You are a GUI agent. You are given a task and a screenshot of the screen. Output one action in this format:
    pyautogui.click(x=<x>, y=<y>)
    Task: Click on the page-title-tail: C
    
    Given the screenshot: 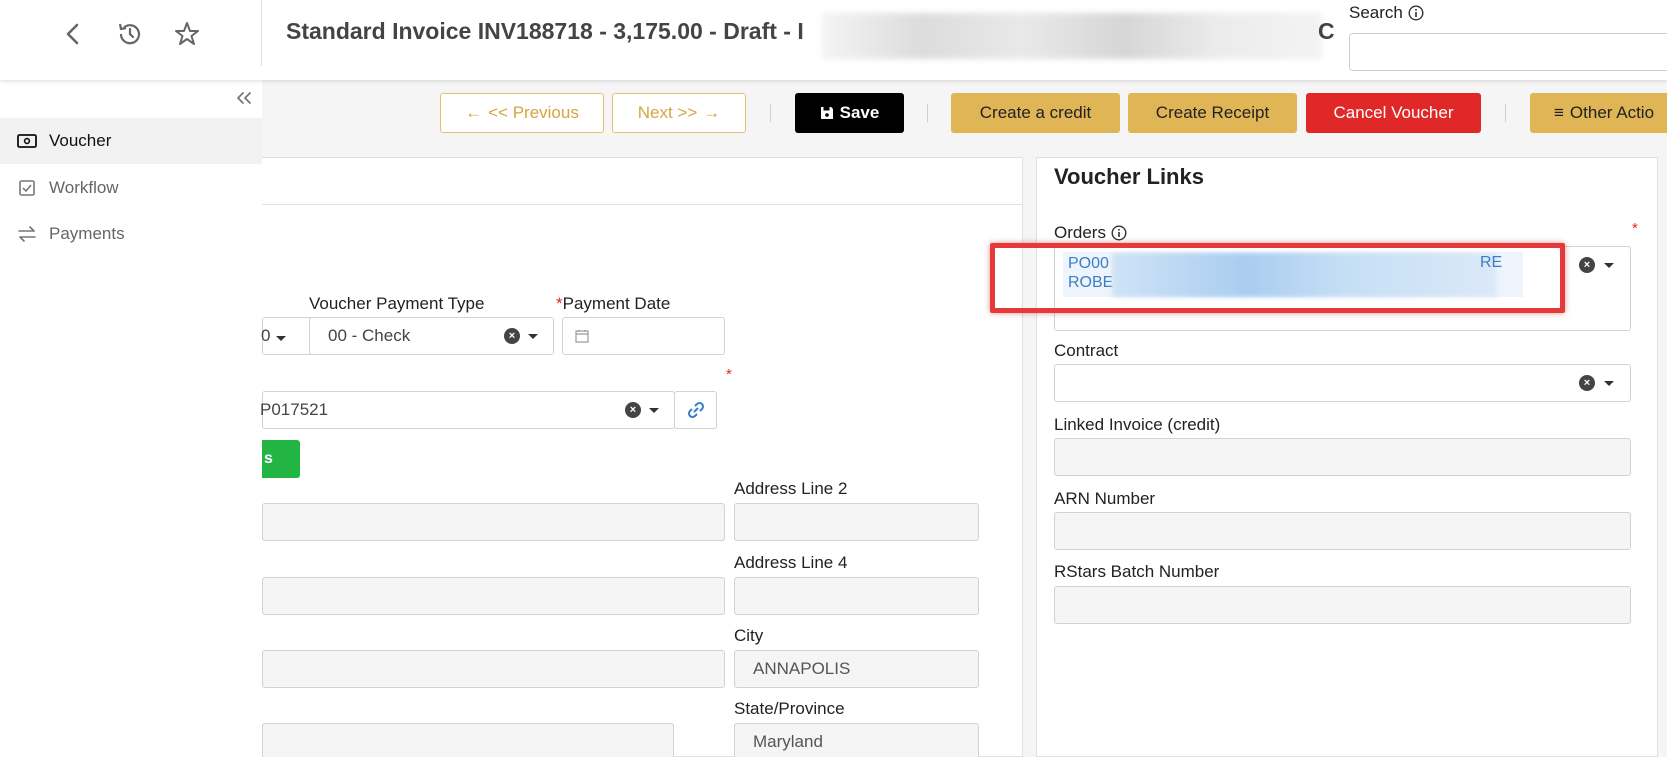 What is the action you would take?
    pyautogui.click(x=1326, y=31)
    